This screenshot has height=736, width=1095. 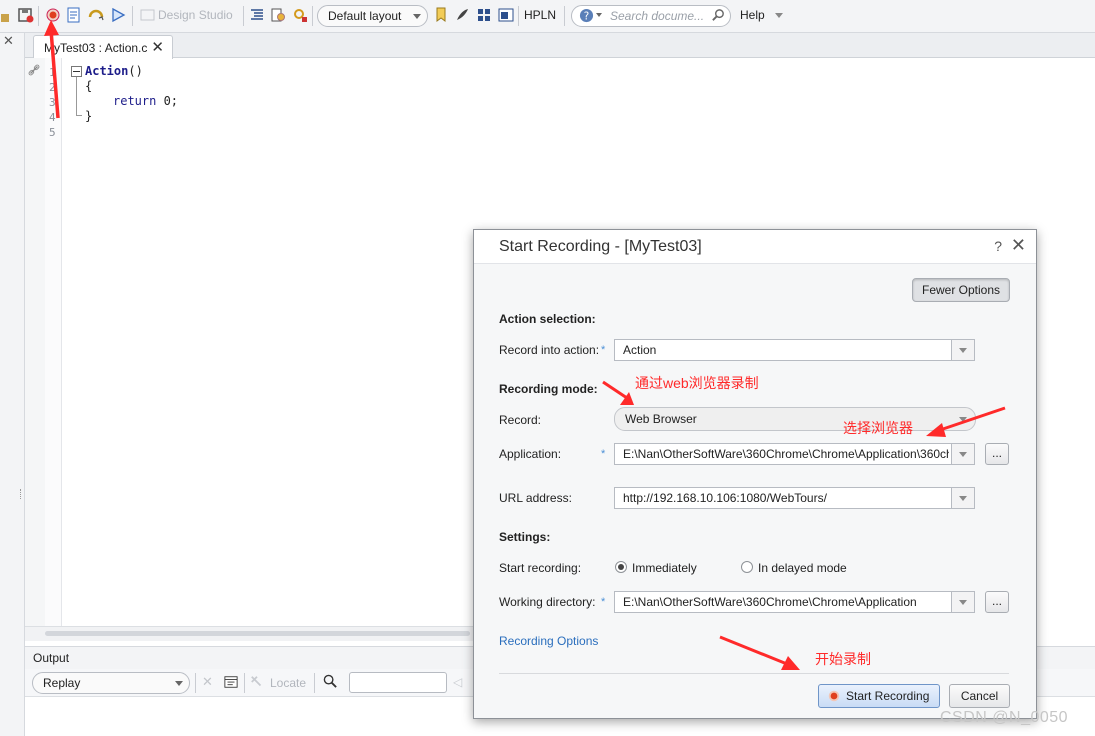 What do you see at coordinates (53, 15) in the screenshot?
I see `record-icon` at bounding box center [53, 15].